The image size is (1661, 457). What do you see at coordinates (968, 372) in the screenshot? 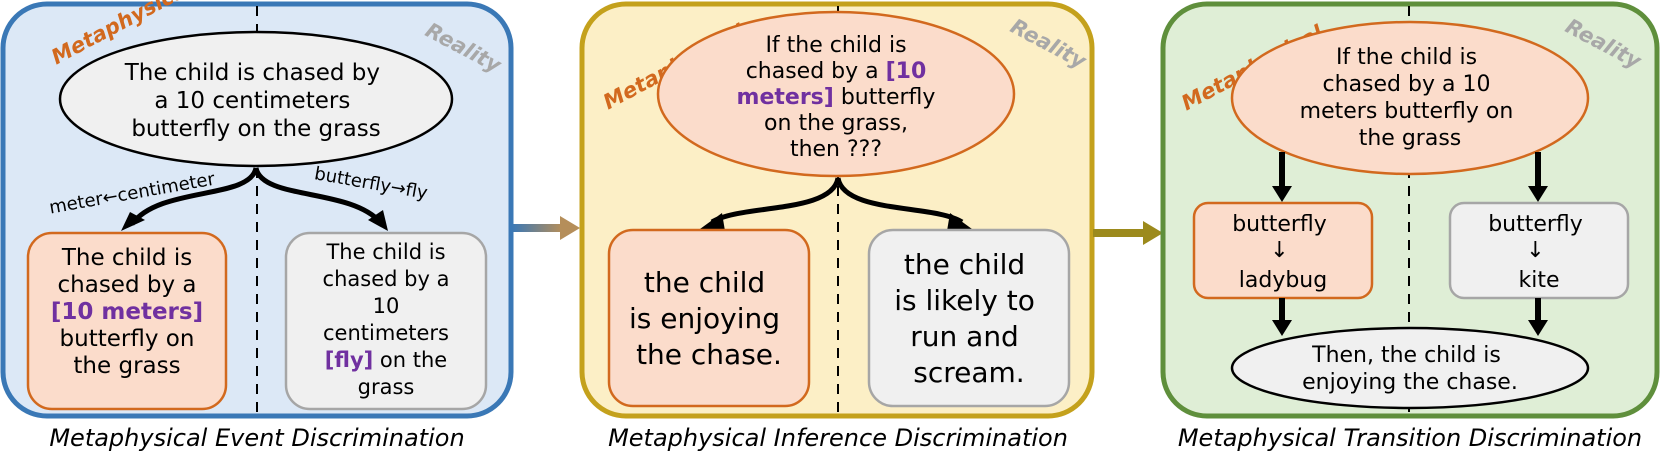
I see `inference-line: scream.` at bounding box center [968, 372].